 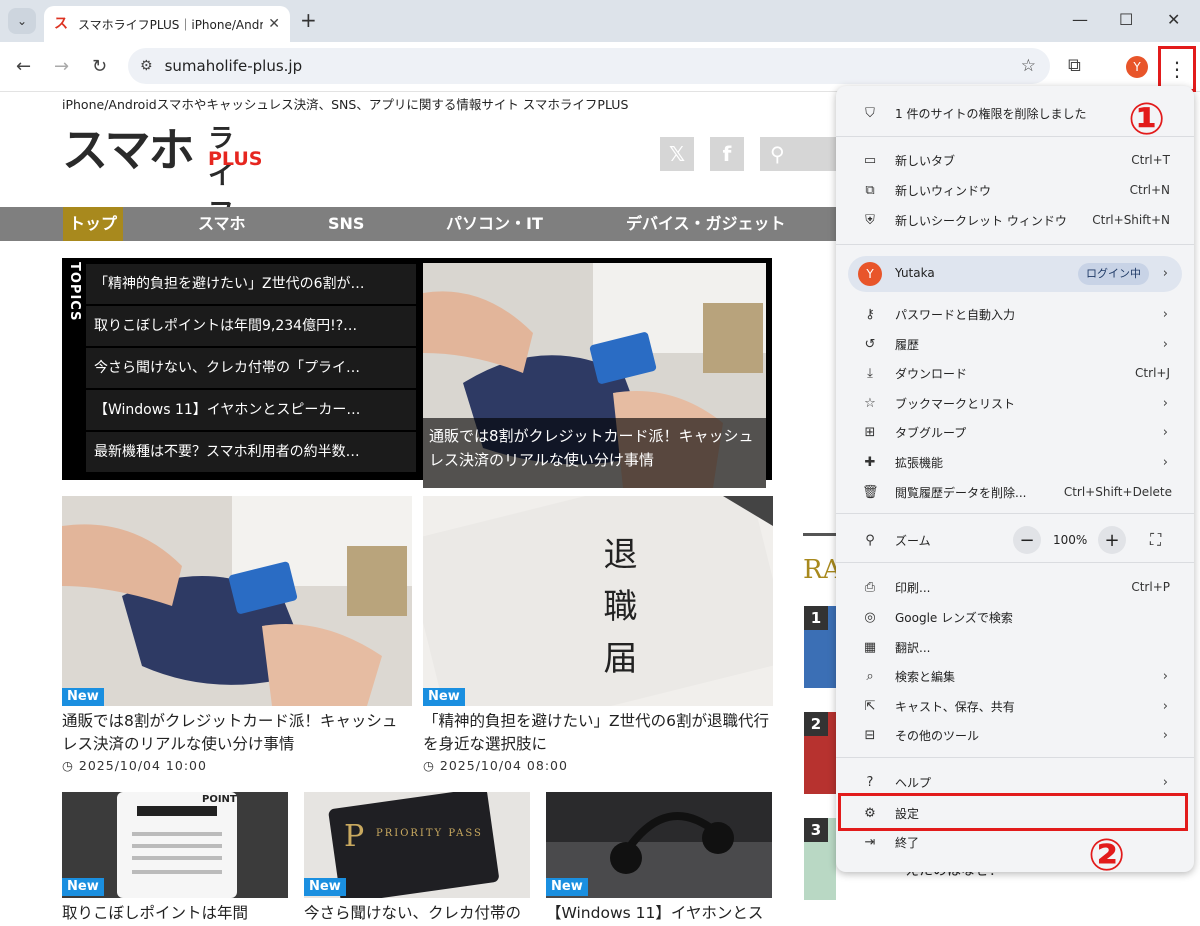 I want to click on lens-icon: ◎, so click(x=870, y=617).